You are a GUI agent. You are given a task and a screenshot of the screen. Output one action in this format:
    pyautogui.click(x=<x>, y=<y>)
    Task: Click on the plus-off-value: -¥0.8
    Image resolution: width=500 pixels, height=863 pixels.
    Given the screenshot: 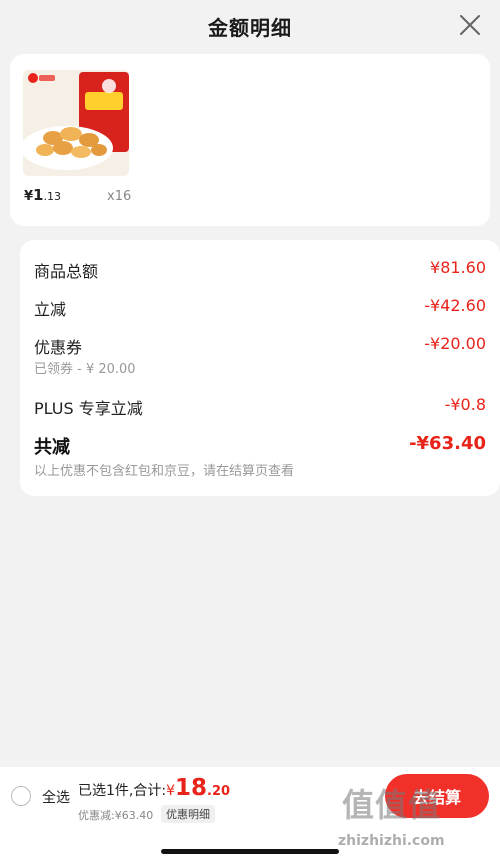 What is the action you would take?
    pyautogui.click(x=465, y=404)
    